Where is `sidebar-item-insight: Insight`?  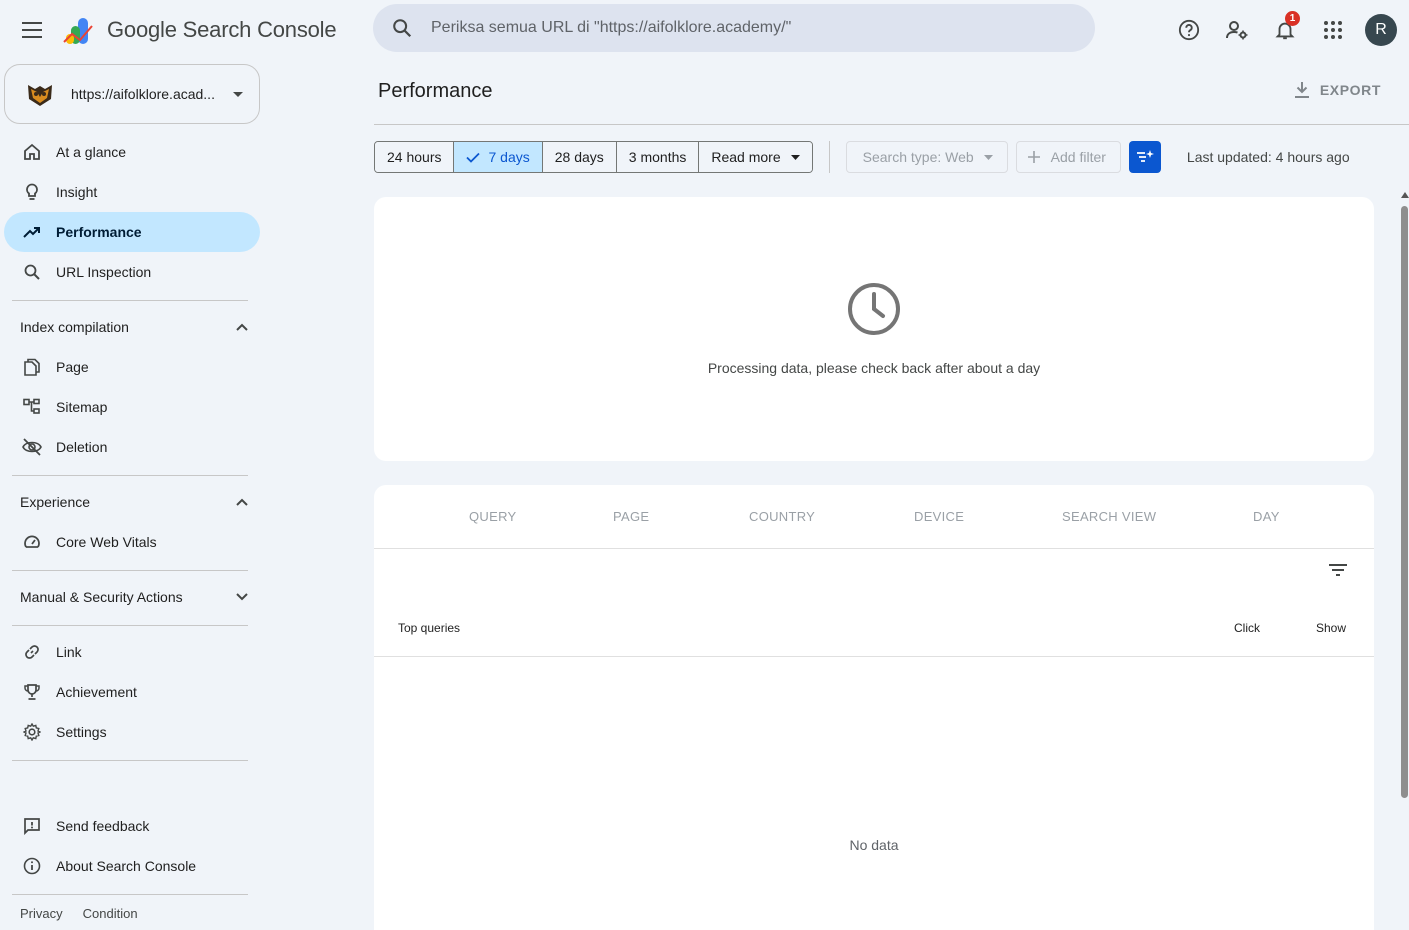 sidebar-item-insight: Insight is located at coordinates (132, 192).